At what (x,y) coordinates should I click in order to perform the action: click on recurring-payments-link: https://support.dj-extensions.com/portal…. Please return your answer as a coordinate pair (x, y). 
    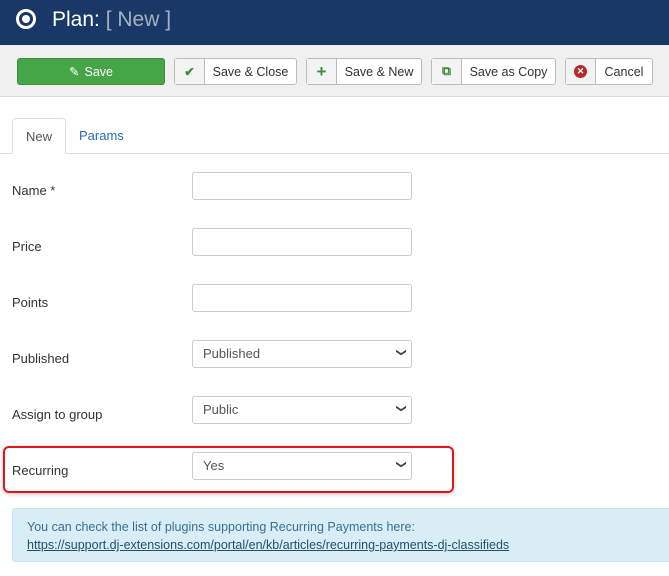
    Looking at the image, I should click on (268, 545).